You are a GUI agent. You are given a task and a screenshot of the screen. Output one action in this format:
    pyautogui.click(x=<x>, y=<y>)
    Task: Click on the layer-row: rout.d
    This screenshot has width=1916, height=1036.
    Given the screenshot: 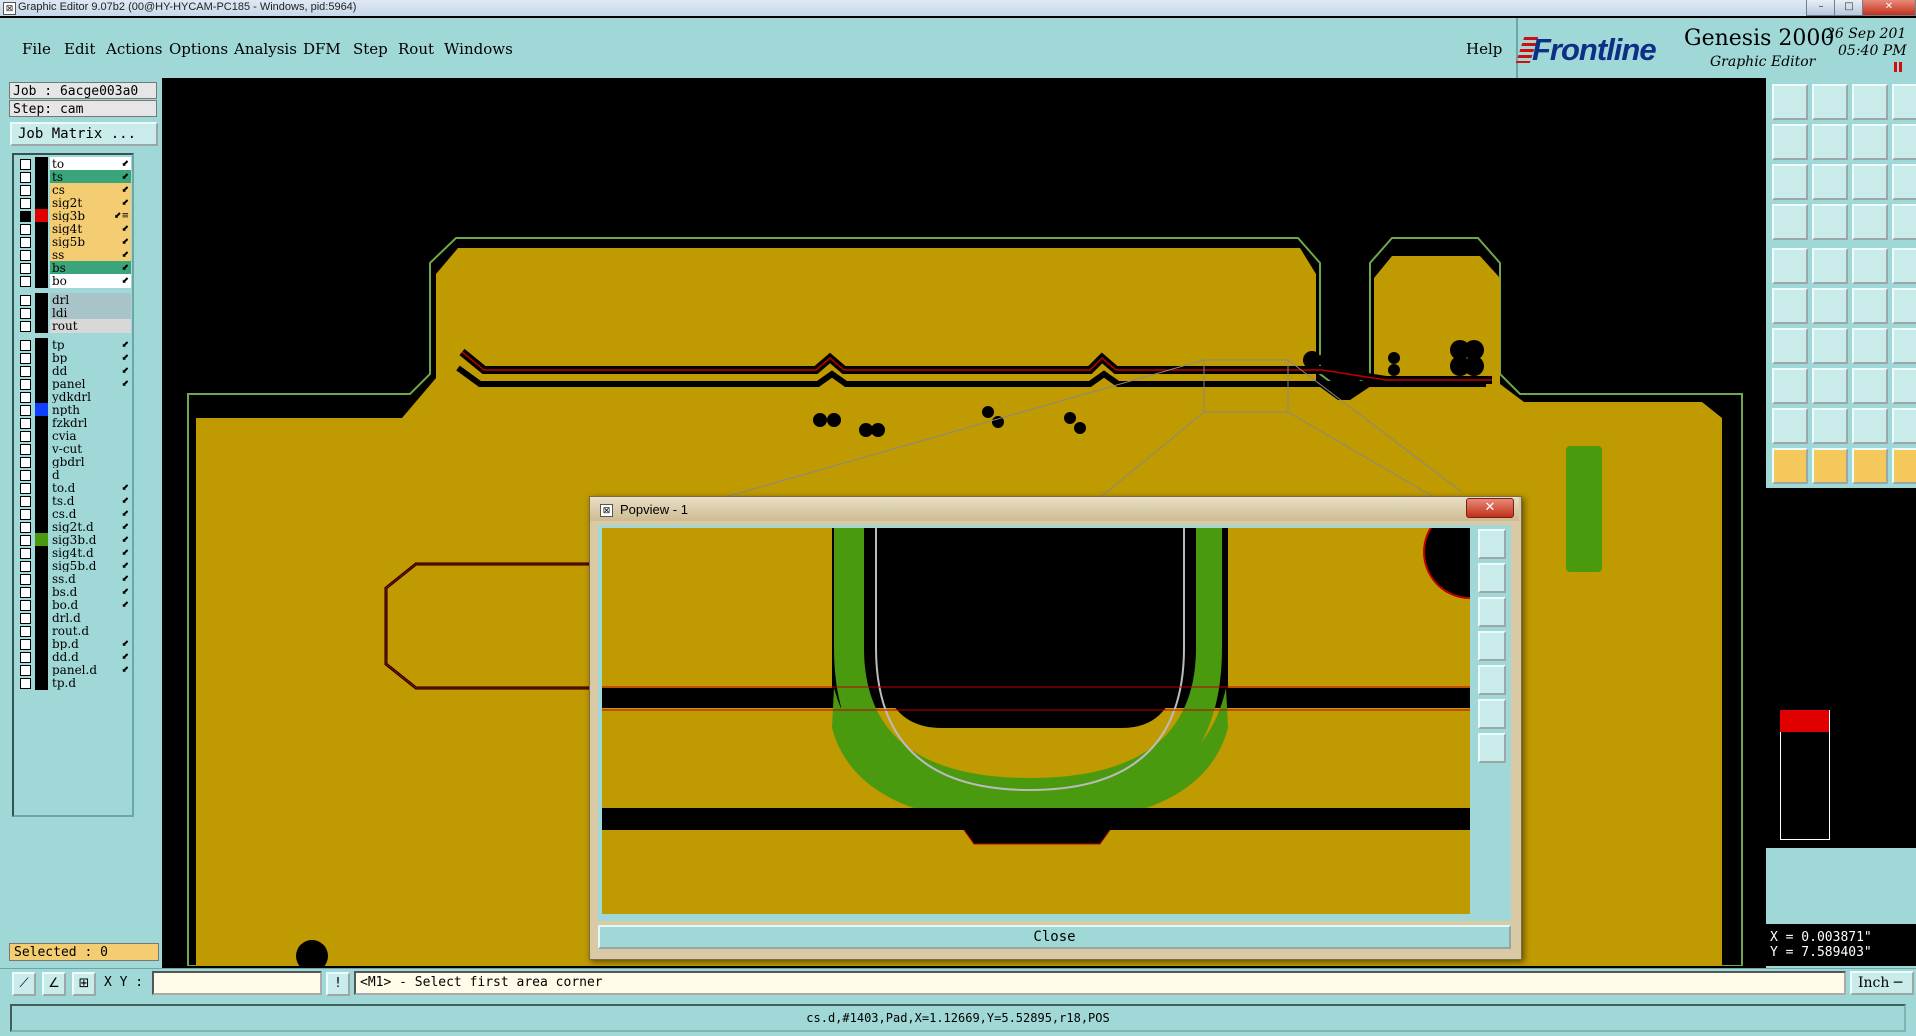 What is the action you would take?
    pyautogui.click(x=74, y=631)
    